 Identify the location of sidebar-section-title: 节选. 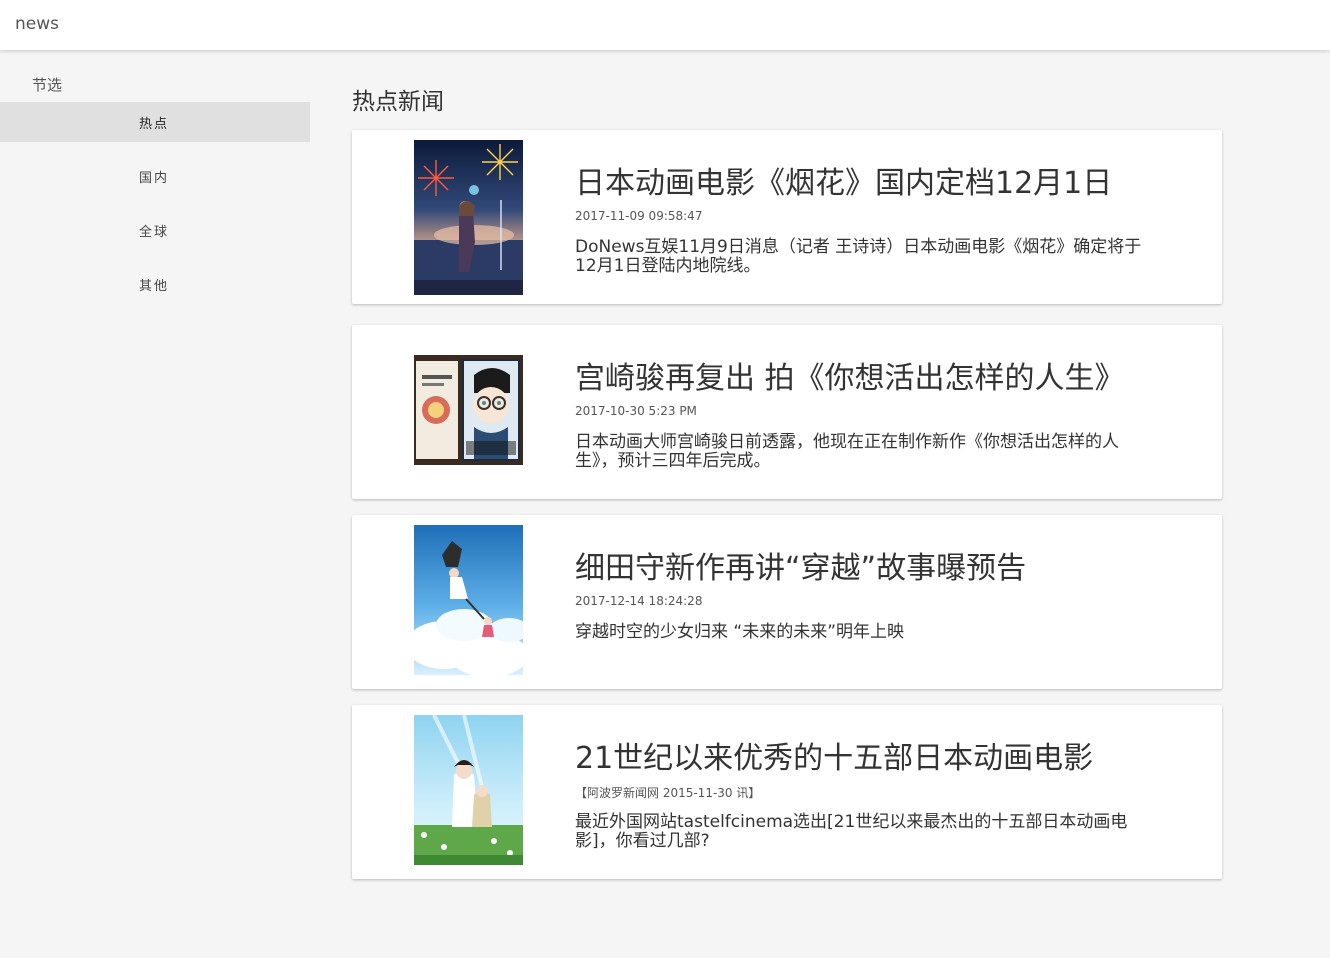
(47, 85).